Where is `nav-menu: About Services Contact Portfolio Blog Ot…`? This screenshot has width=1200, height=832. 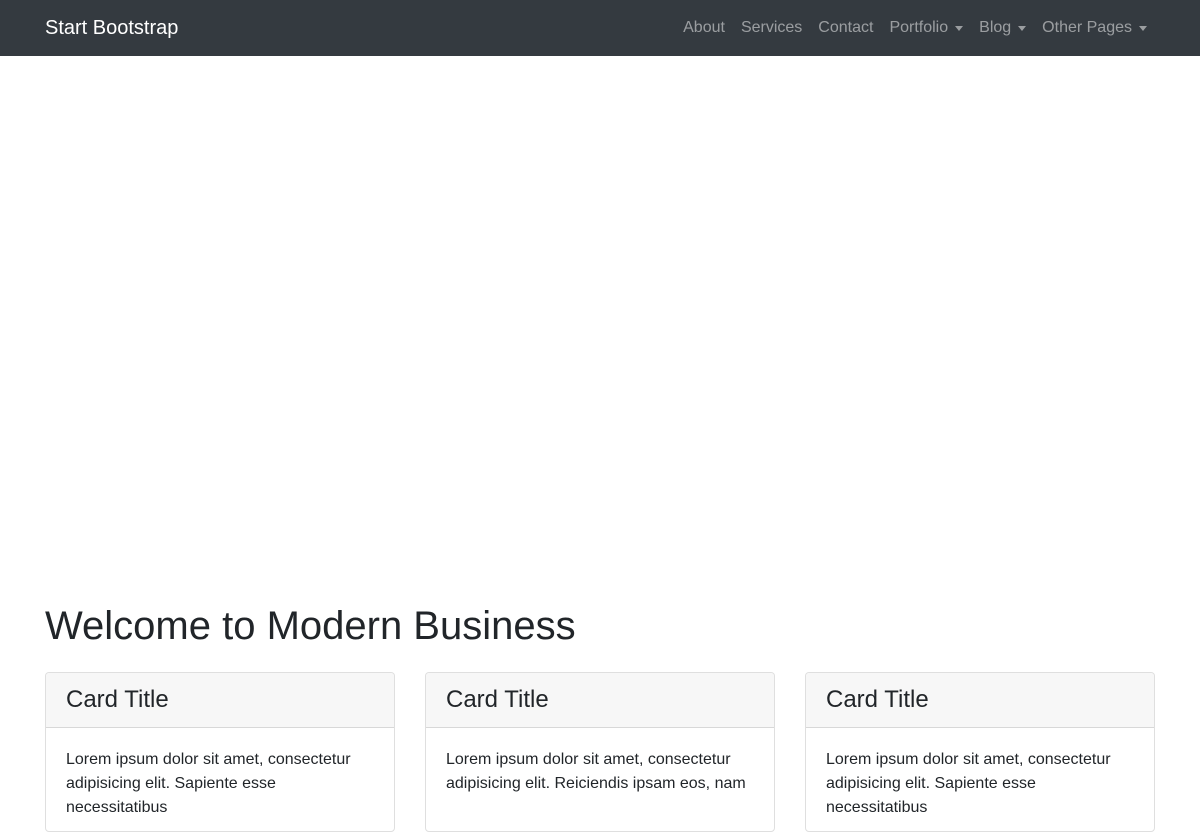 nav-menu: About Services Contact Portfolio Blog Ot… is located at coordinates (915, 28).